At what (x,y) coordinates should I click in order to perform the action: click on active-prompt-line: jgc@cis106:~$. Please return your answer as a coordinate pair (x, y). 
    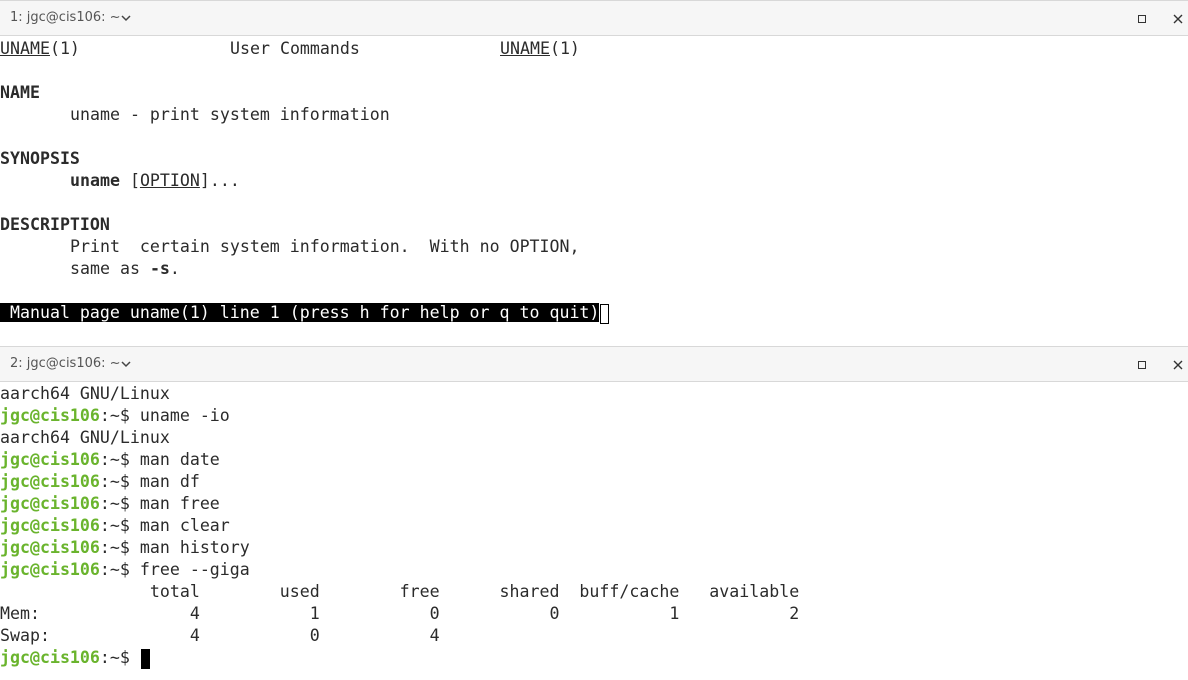
    Looking at the image, I should click on (75, 658).